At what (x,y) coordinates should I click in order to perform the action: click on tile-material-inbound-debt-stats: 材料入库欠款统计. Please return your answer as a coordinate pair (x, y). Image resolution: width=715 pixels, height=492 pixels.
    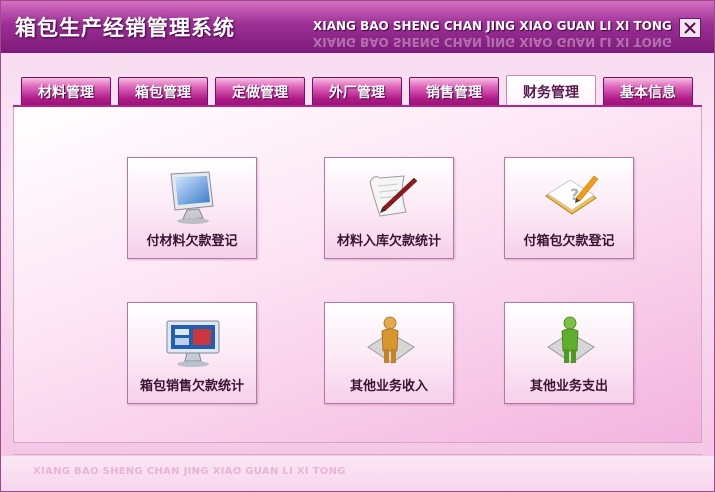
    Looking at the image, I should click on (389, 208).